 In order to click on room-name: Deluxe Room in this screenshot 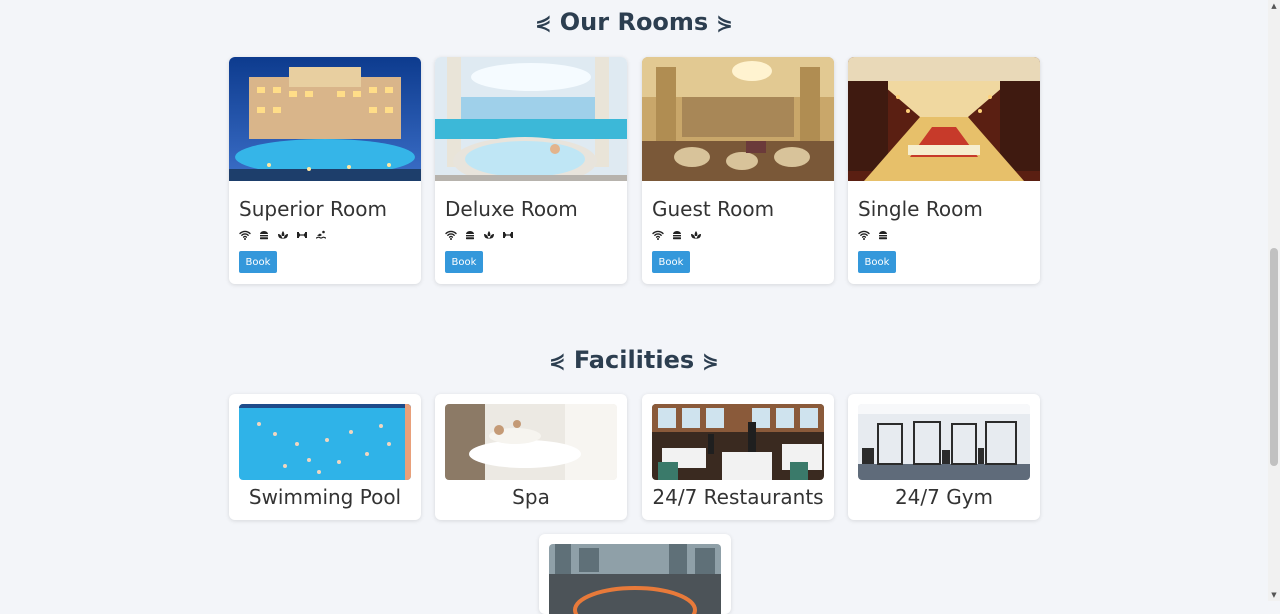, I will do `click(511, 209)`.